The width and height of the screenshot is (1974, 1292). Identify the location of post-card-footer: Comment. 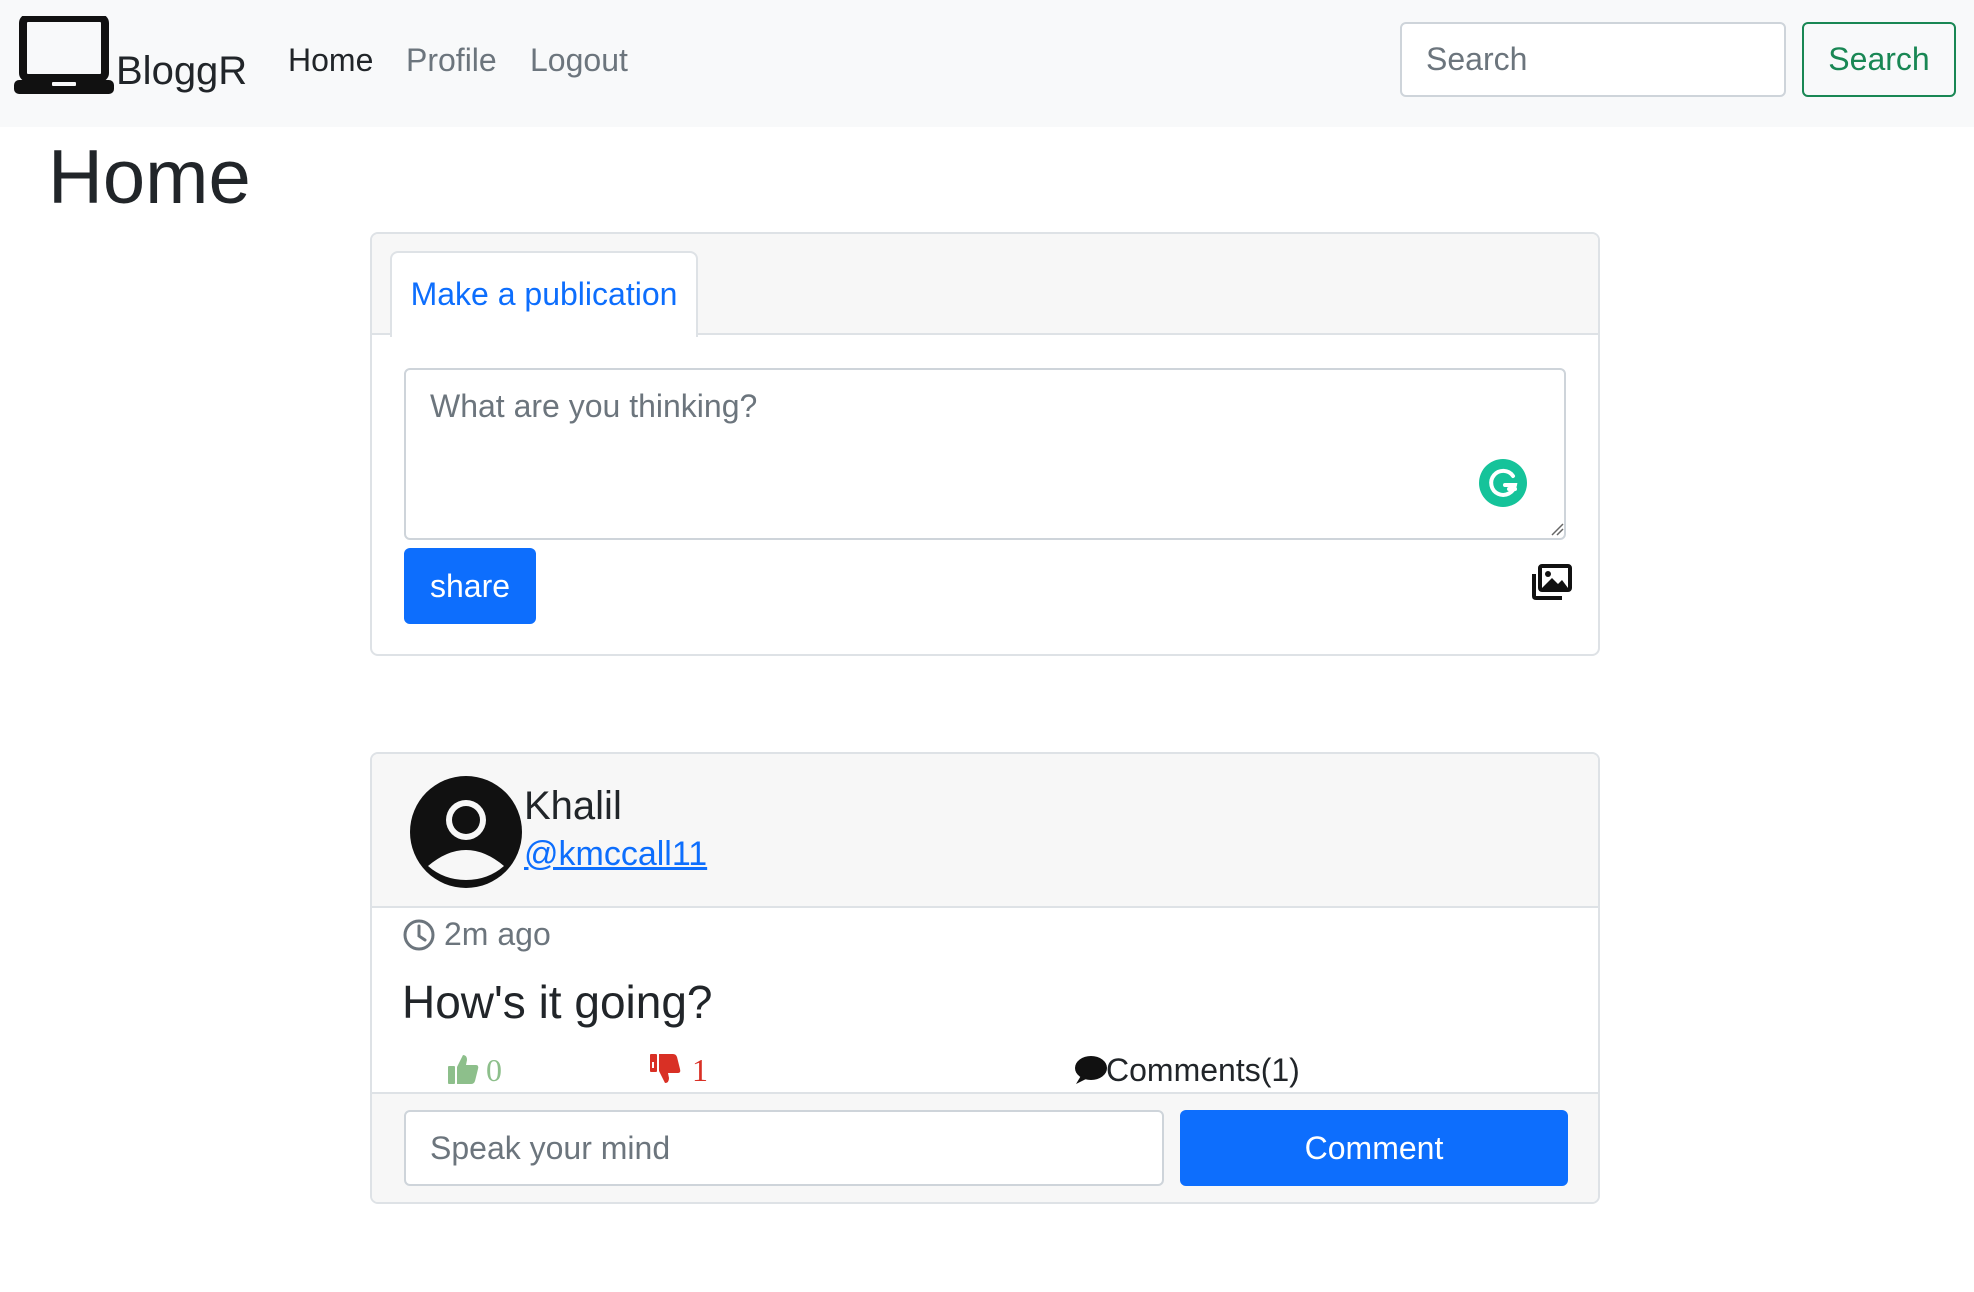
(985, 1147).